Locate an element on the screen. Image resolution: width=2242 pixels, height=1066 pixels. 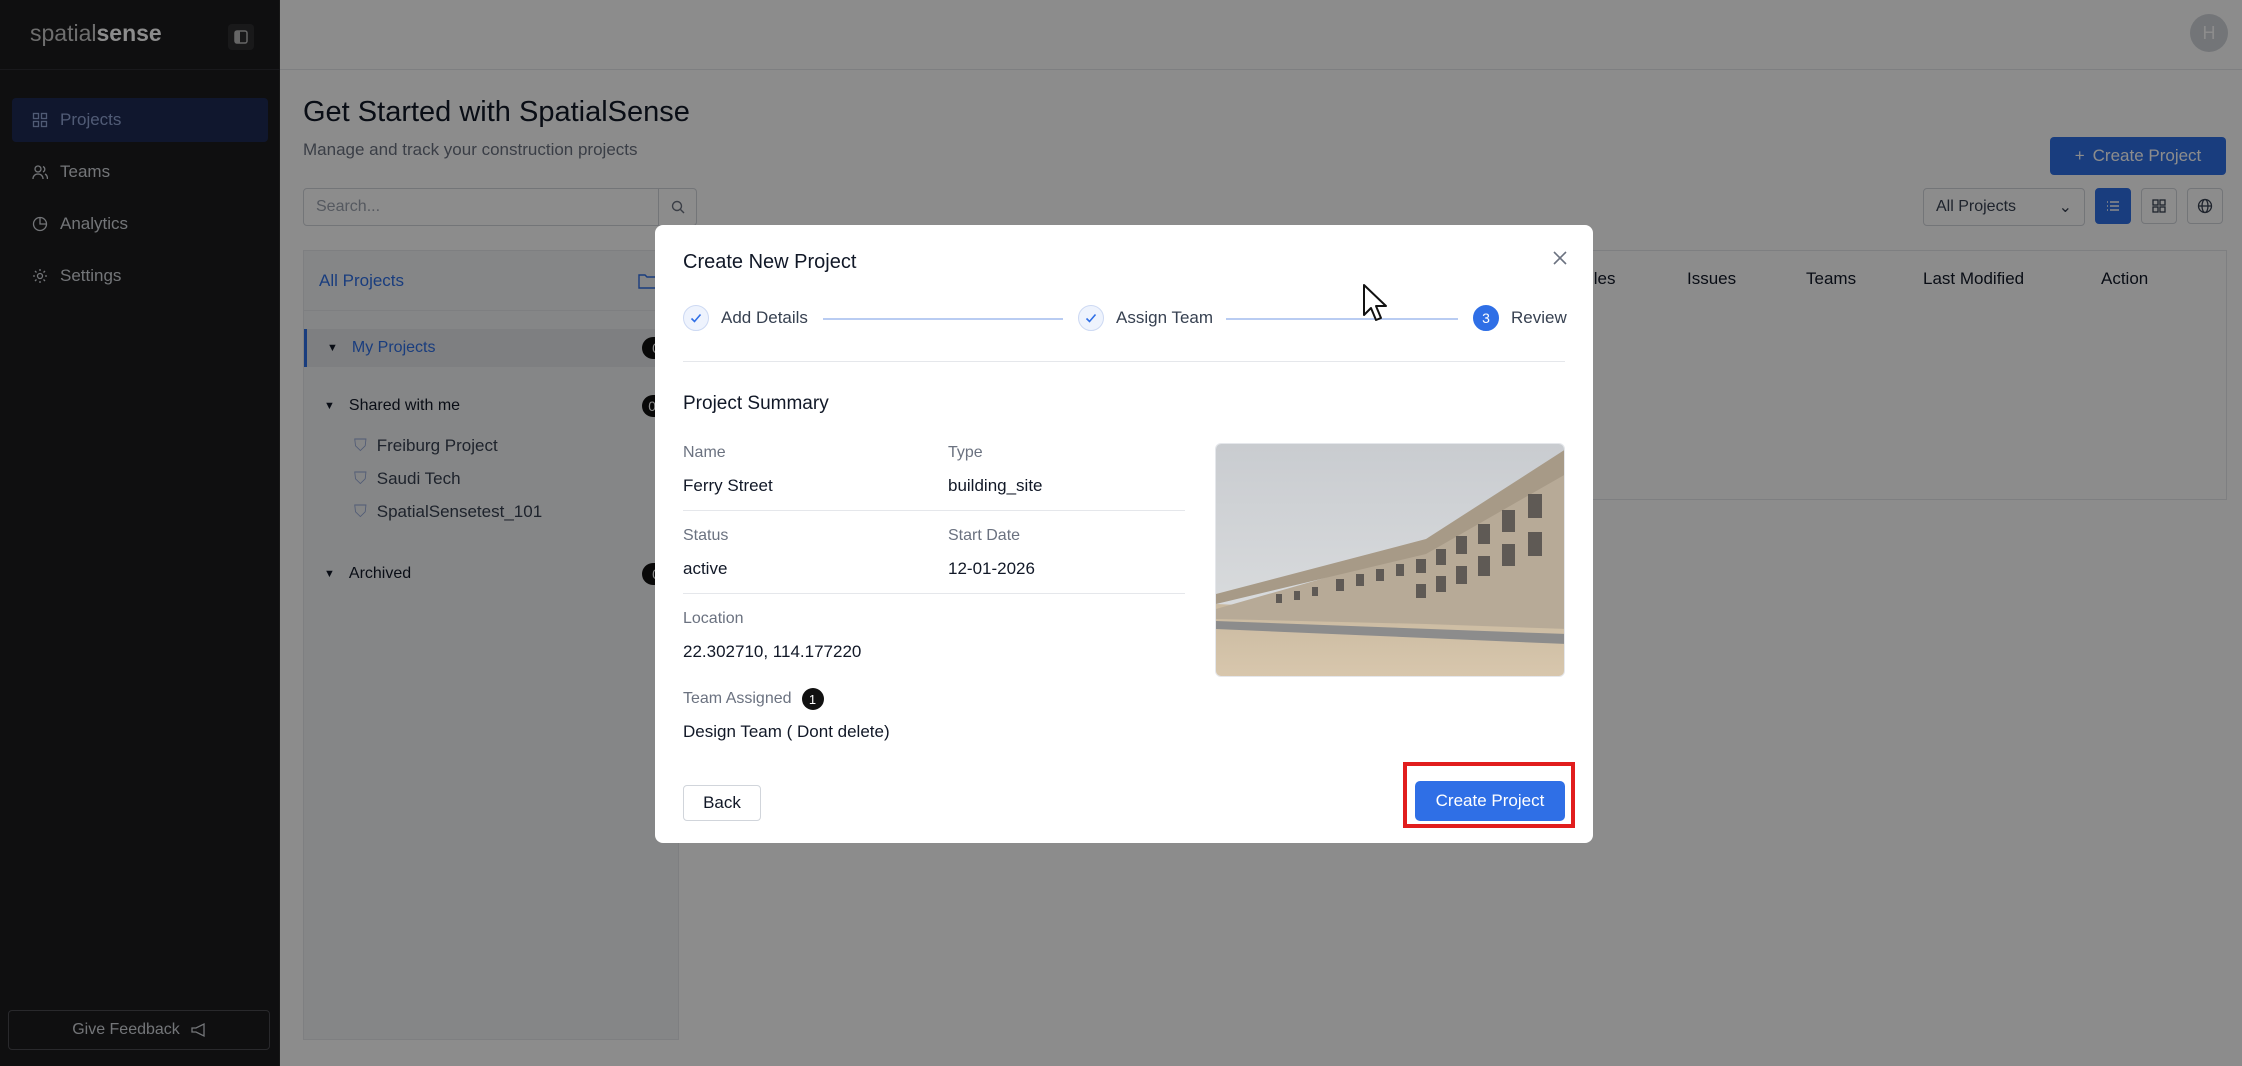
team-assigned-label-row: Team Assigned 1 is located at coordinates (753, 699).